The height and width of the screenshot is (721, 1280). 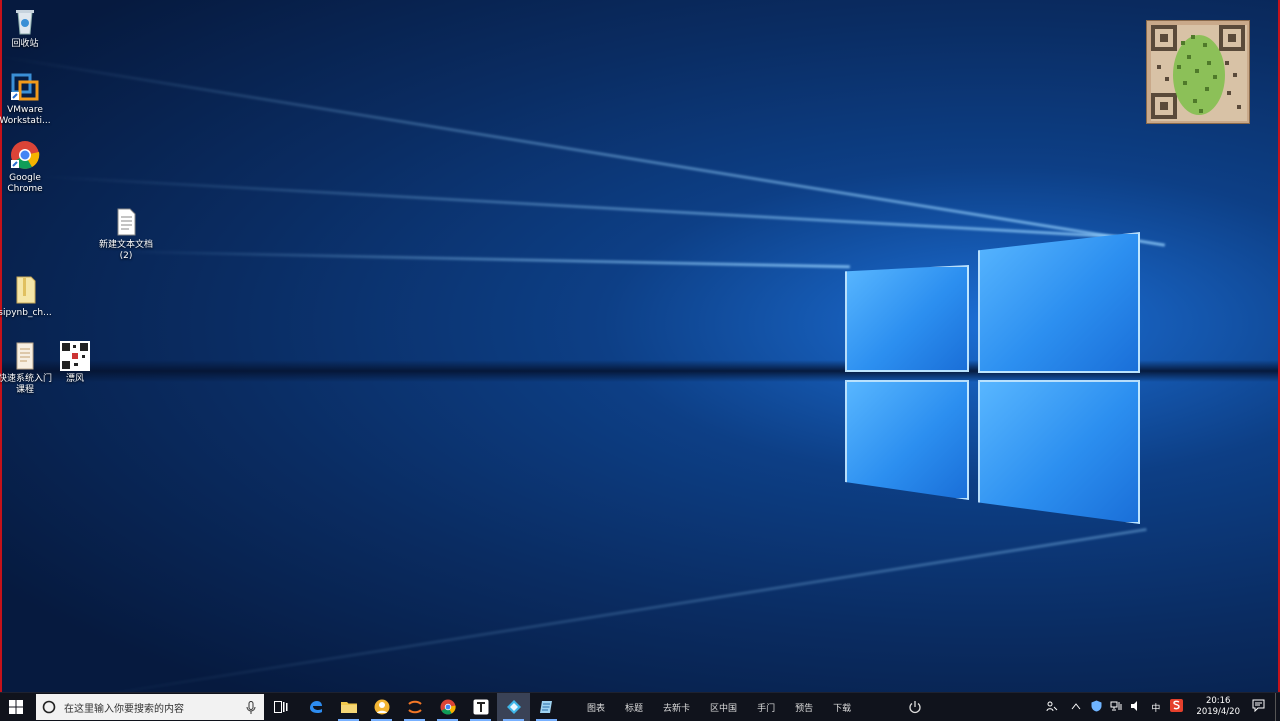 I want to click on toolbar-item: 去新卡, so click(x=676, y=707).